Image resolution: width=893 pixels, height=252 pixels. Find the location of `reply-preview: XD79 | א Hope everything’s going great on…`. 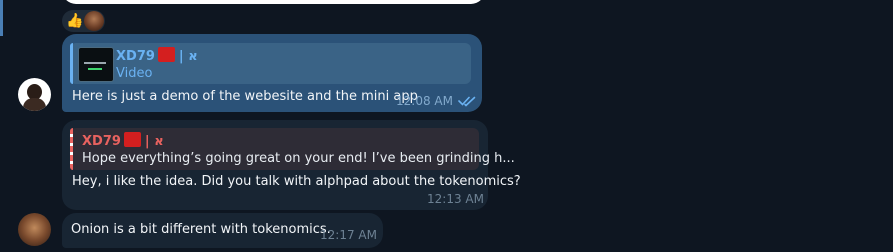

reply-preview: XD79 | א Hope everything’s going great on… is located at coordinates (292, 149).